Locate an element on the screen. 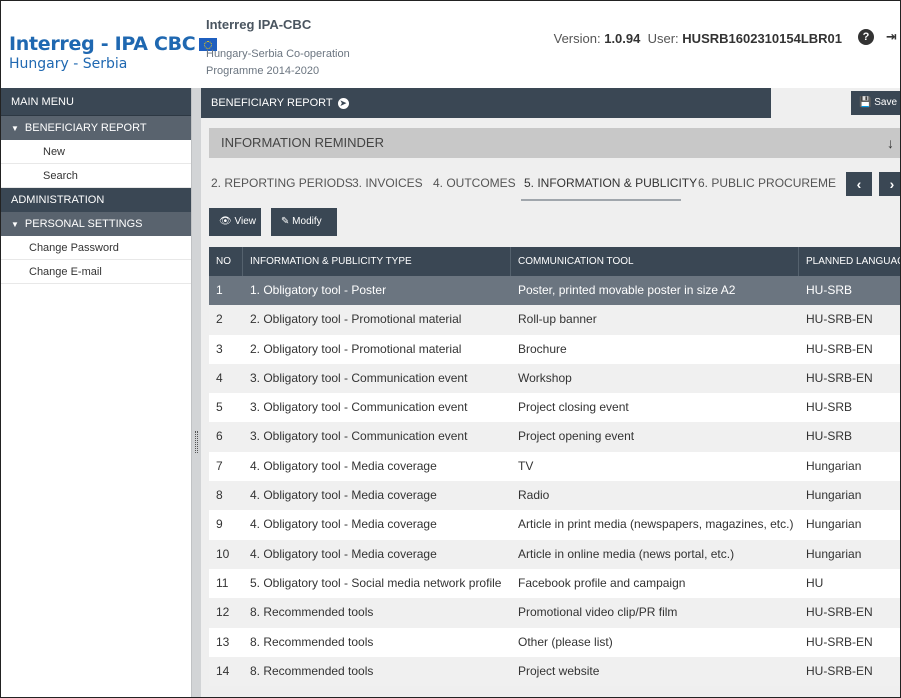 Image resolution: width=901 pixels, height=698 pixels. version-label: Version: is located at coordinates (577, 38).